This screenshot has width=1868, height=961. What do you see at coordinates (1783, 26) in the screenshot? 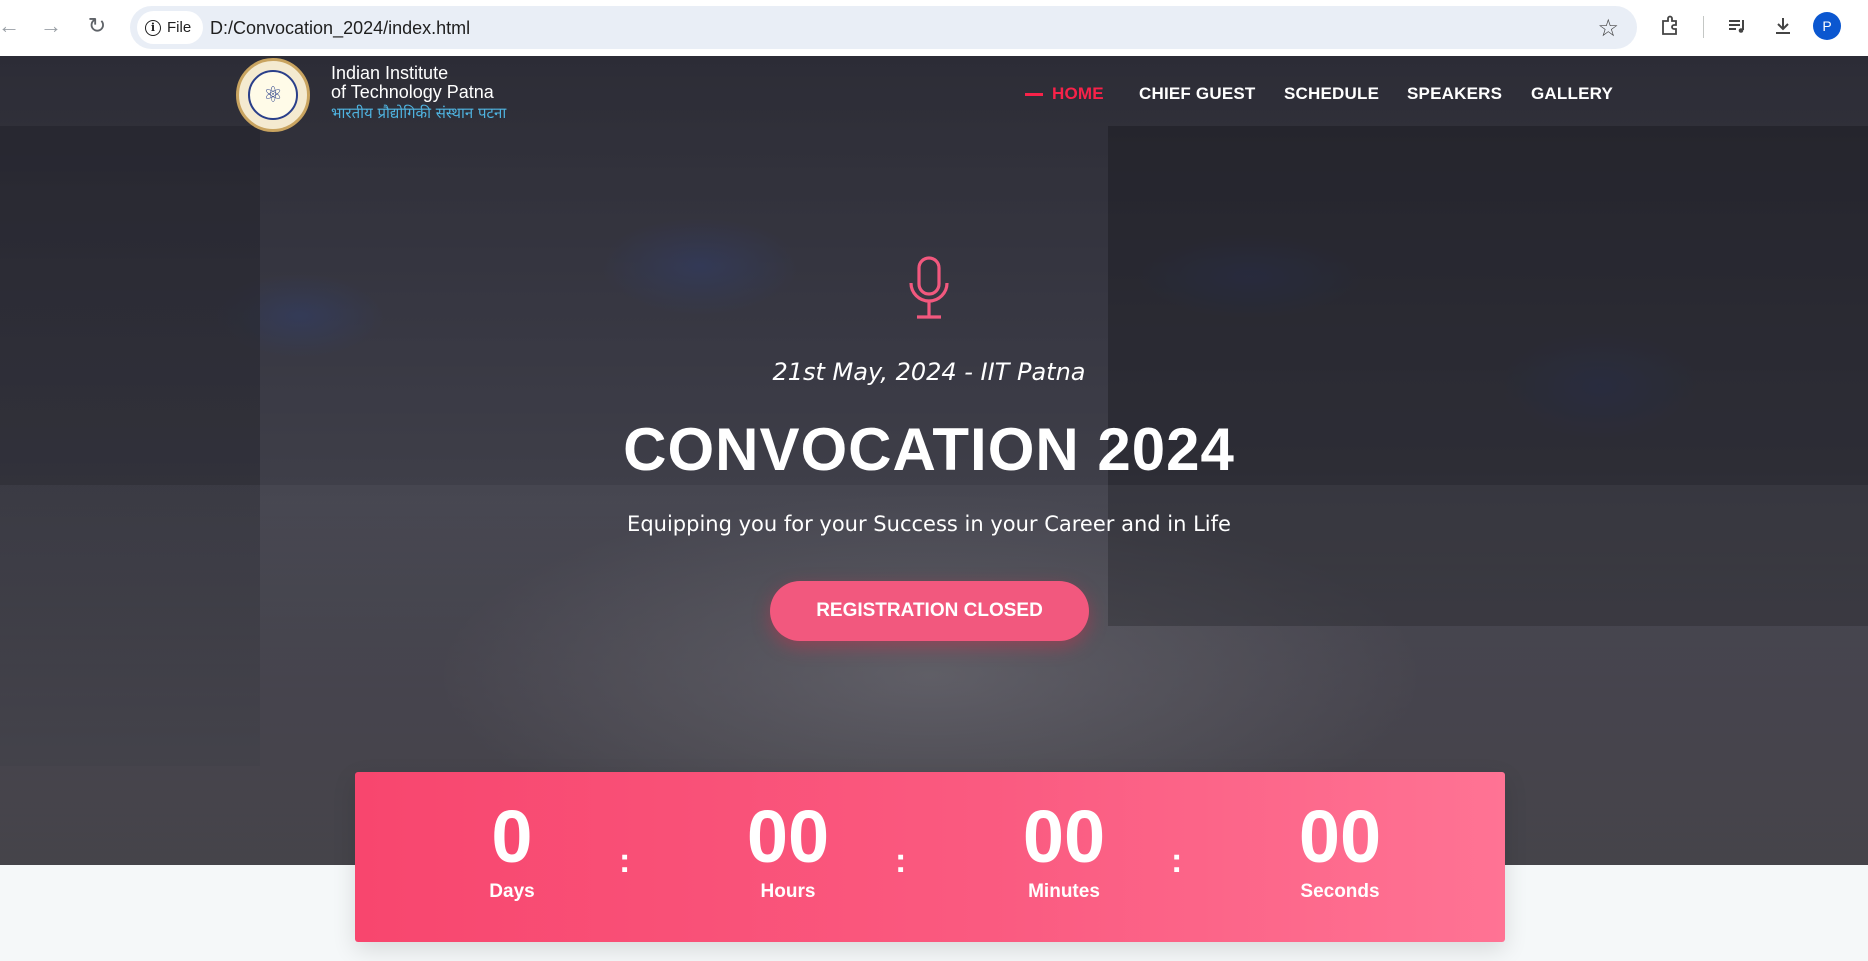
I see `download-icon` at bounding box center [1783, 26].